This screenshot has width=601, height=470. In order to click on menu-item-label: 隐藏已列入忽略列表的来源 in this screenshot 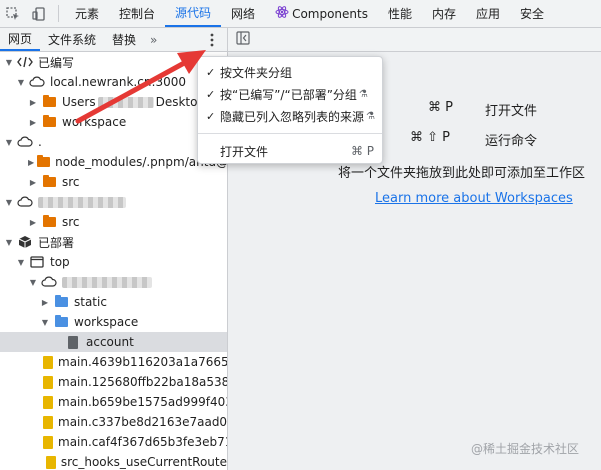, I will do `click(292, 116)`.